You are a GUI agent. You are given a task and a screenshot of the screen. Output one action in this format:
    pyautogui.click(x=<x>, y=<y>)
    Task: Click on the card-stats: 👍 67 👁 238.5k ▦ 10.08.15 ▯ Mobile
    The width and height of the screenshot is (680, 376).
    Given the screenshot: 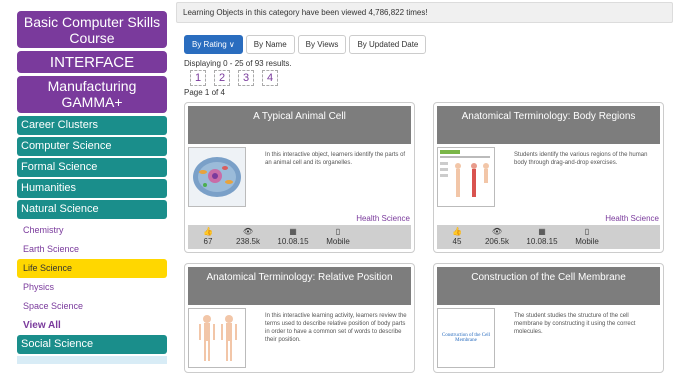 What is the action you would take?
    pyautogui.click(x=299, y=237)
    